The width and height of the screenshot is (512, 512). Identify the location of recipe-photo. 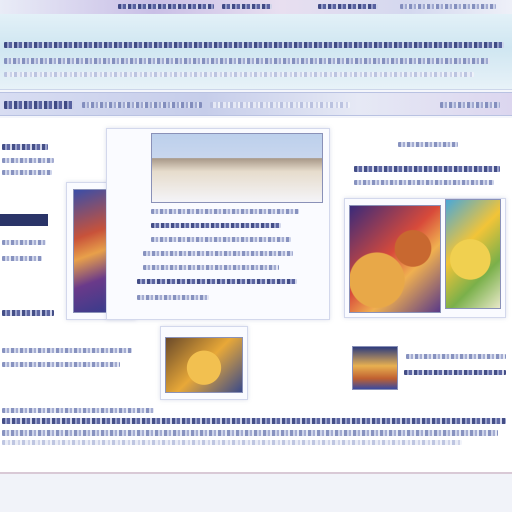
(395, 259).